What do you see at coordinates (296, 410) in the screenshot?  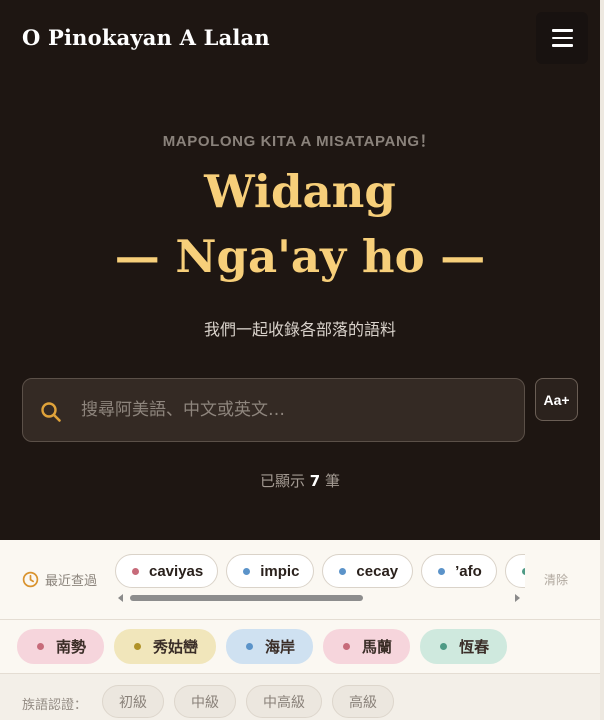 I see `search-input` at bounding box center [296, 410].